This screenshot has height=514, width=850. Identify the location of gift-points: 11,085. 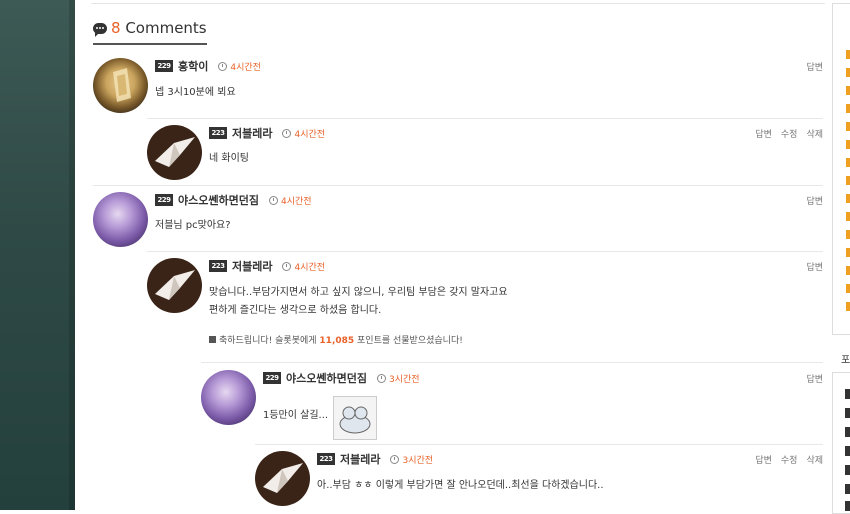
(337, 341).